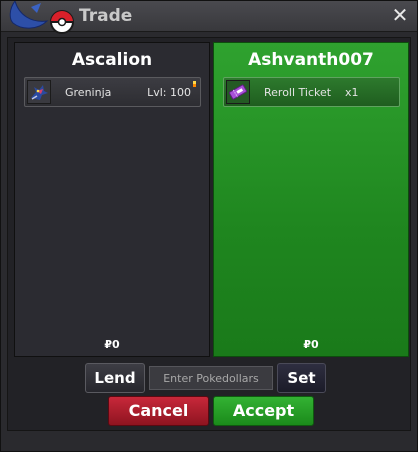  What do you see at coordinates (88, 92) in the screenshot?
I see `item-name: Greninja` at bounding box center [88, 92].